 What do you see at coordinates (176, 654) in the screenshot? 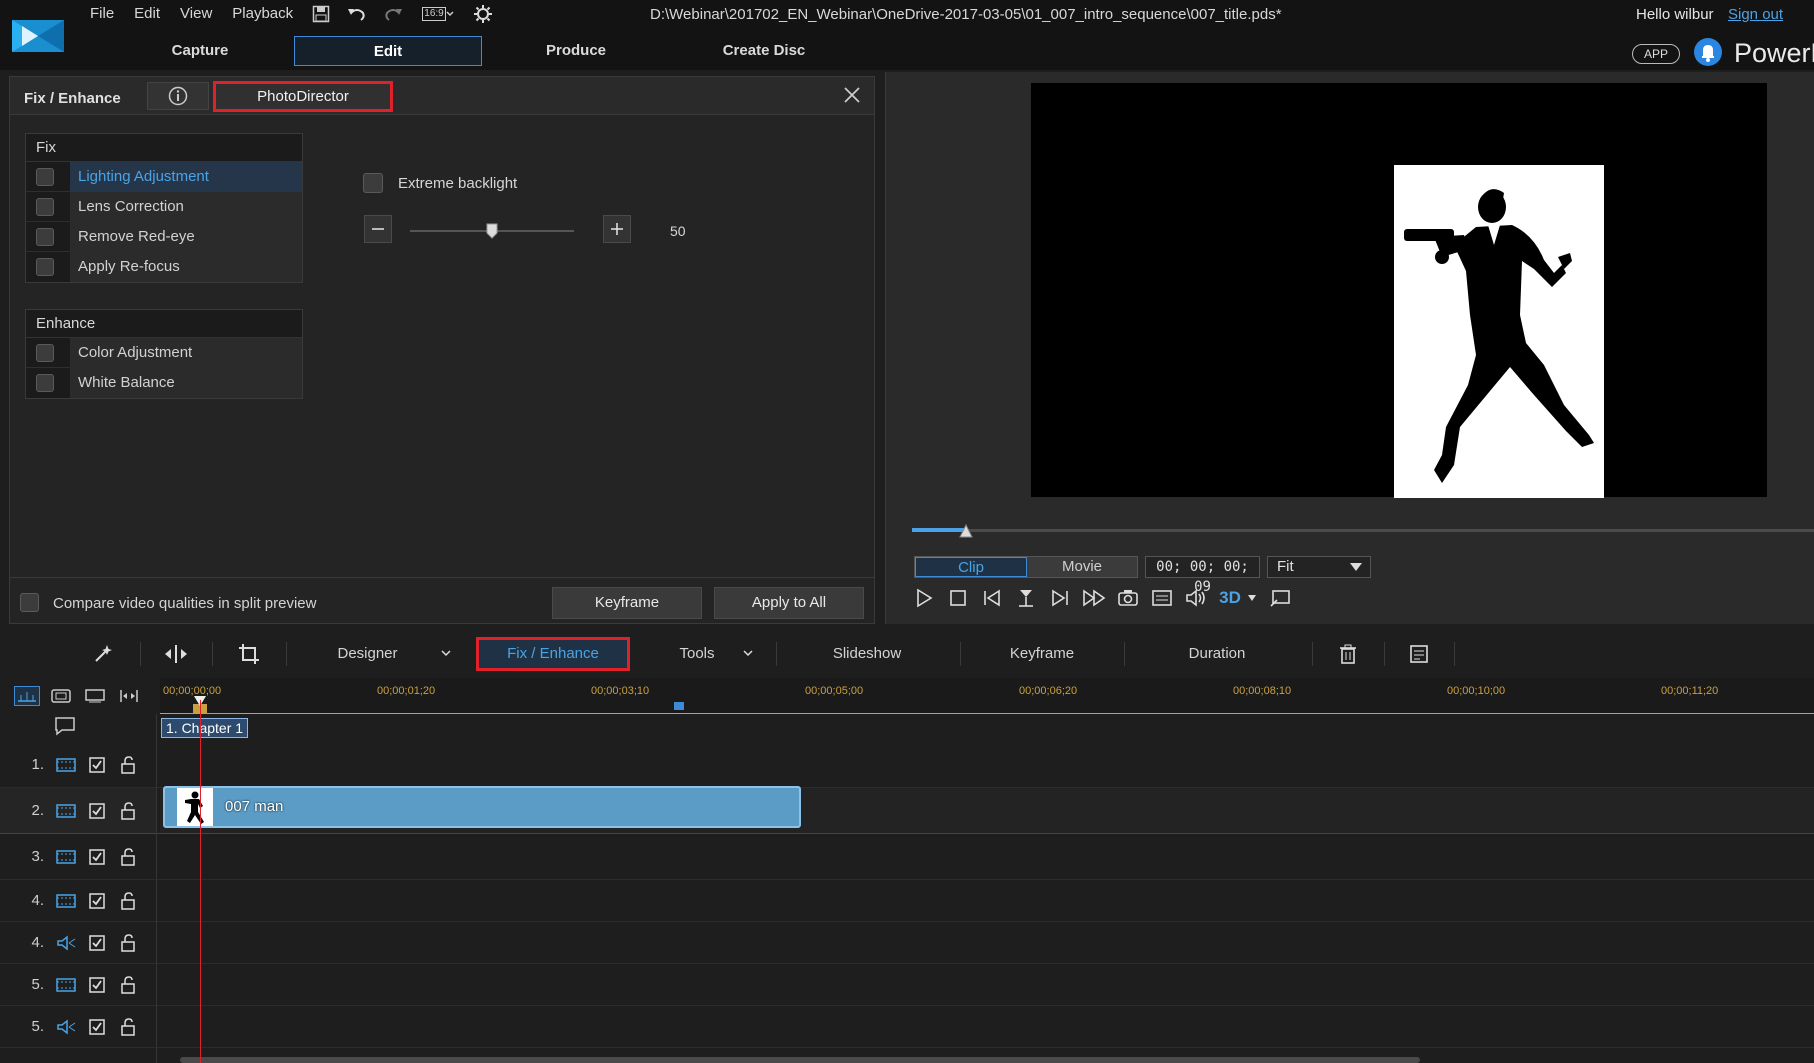
I see `split-clip-icon` at bounding box center [176, 654].